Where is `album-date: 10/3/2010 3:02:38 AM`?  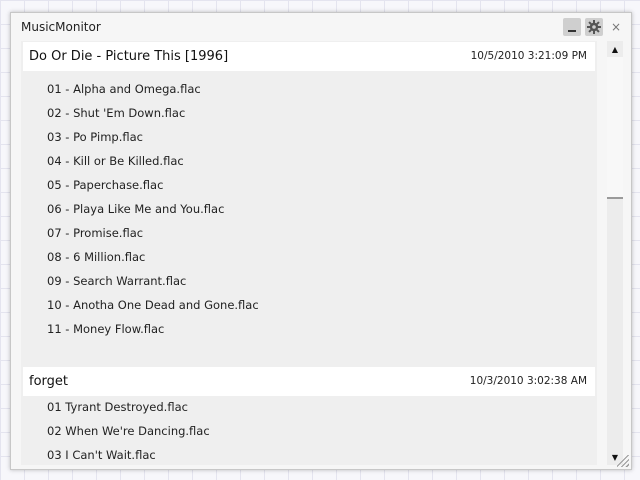
album-date: 10/3/2010 3:02:38 AM is located at coordinates (528, 381).